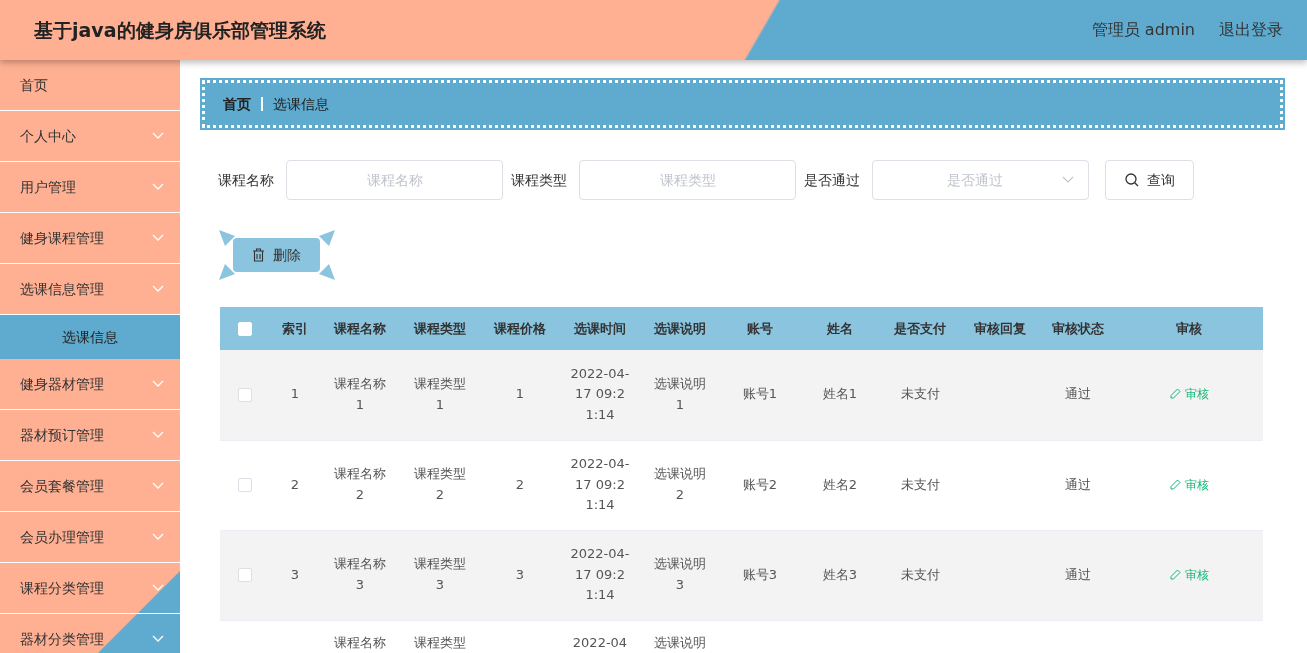 The height and width of the screenshot is (653, 1307). I want to click on filter-label: 是否通过, so click(832, 180).